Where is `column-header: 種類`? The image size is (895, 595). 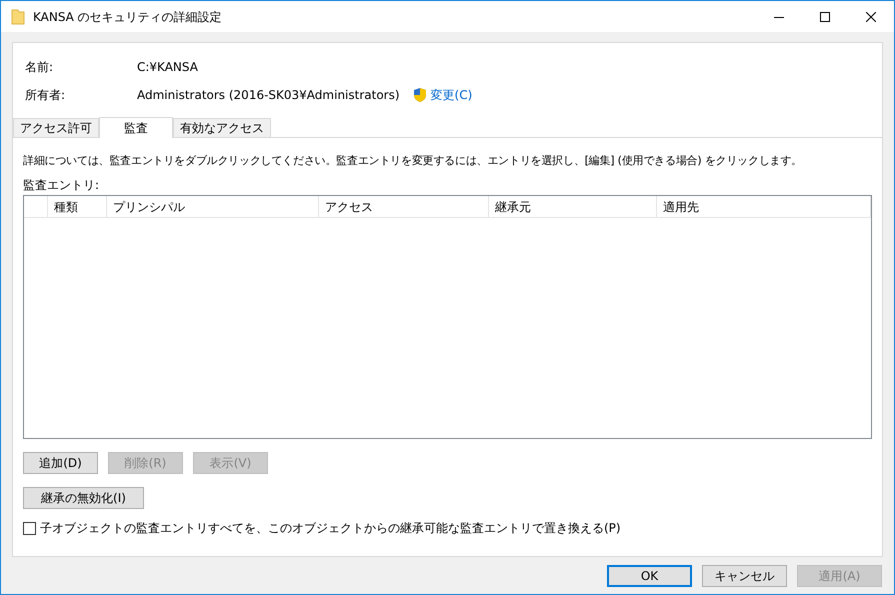 column-header: 種類 is located at coordinates (77, 206).